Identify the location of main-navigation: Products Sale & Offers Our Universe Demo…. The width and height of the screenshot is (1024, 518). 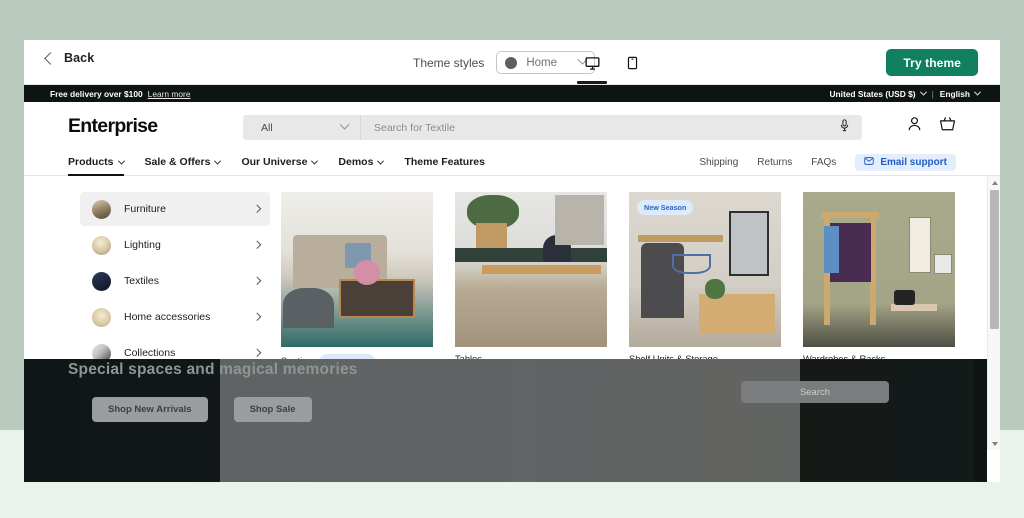
(512, 162).